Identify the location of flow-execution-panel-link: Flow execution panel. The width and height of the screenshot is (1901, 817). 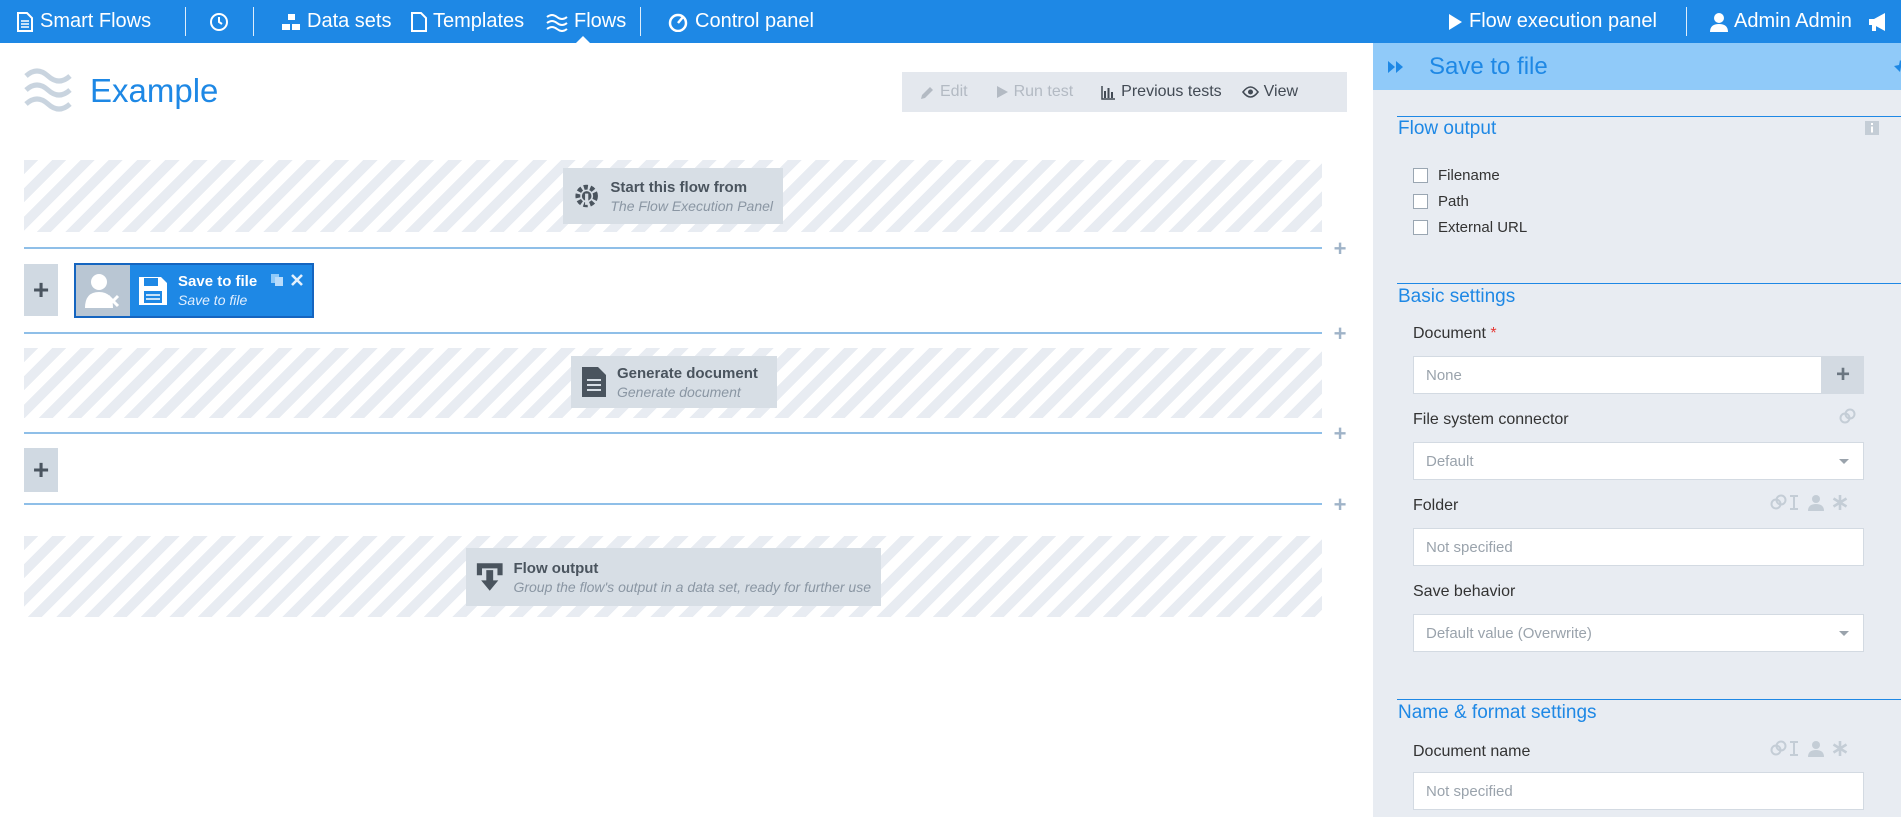
(1552, 21).